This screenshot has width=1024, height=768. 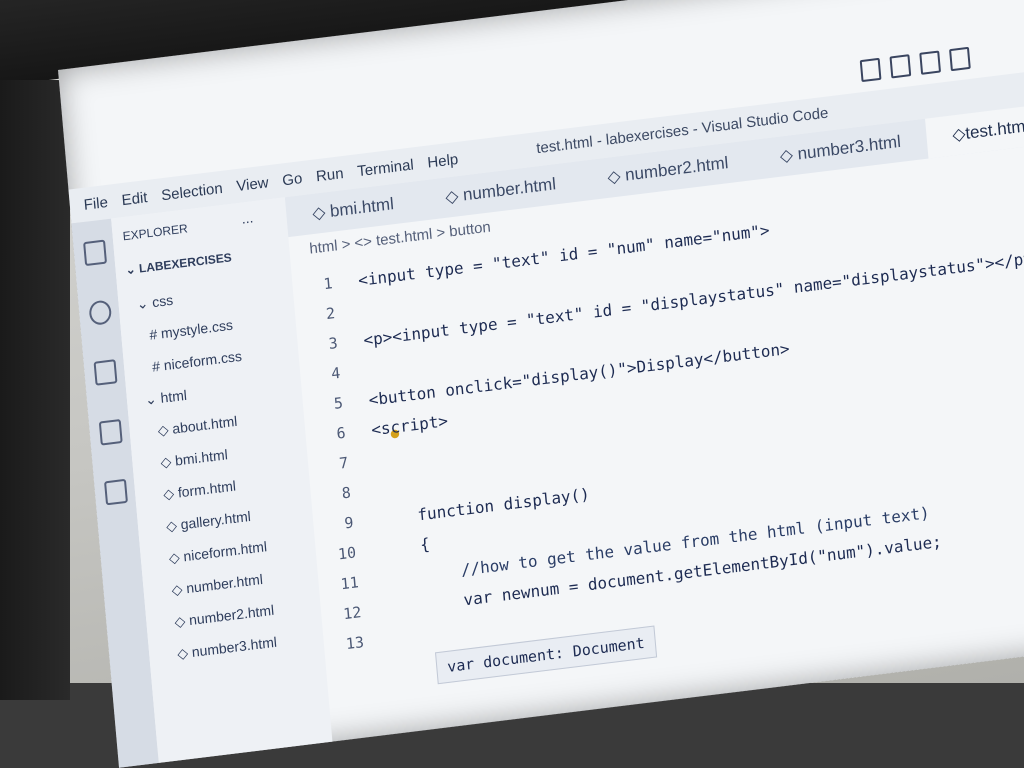 What do you see at coordinates (849, 147) in the screenshot?
I see `tab-label: number3.html` at bounding box center [849, 147].